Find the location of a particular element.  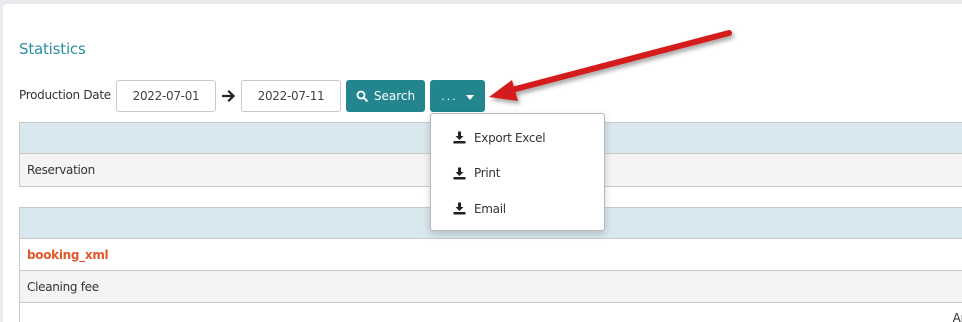

table-row: booking_xml is located at coordinates (491, 255).